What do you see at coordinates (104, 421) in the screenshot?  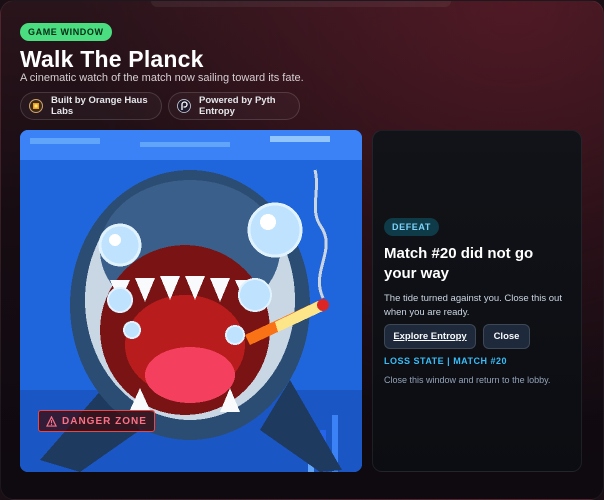 I see `danger-zone-text: DANGER ZONE` at bounding box center [104, 421].